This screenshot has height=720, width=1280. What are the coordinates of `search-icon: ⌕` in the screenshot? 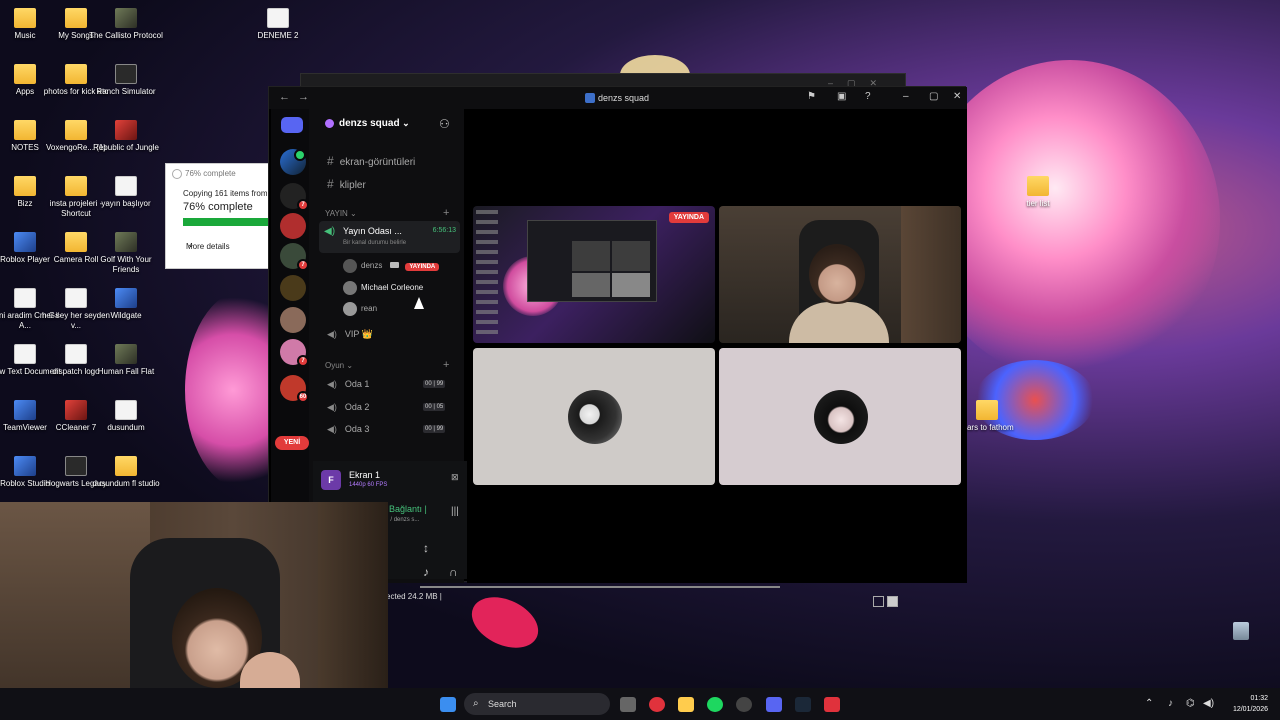 It's located at (476, 703).